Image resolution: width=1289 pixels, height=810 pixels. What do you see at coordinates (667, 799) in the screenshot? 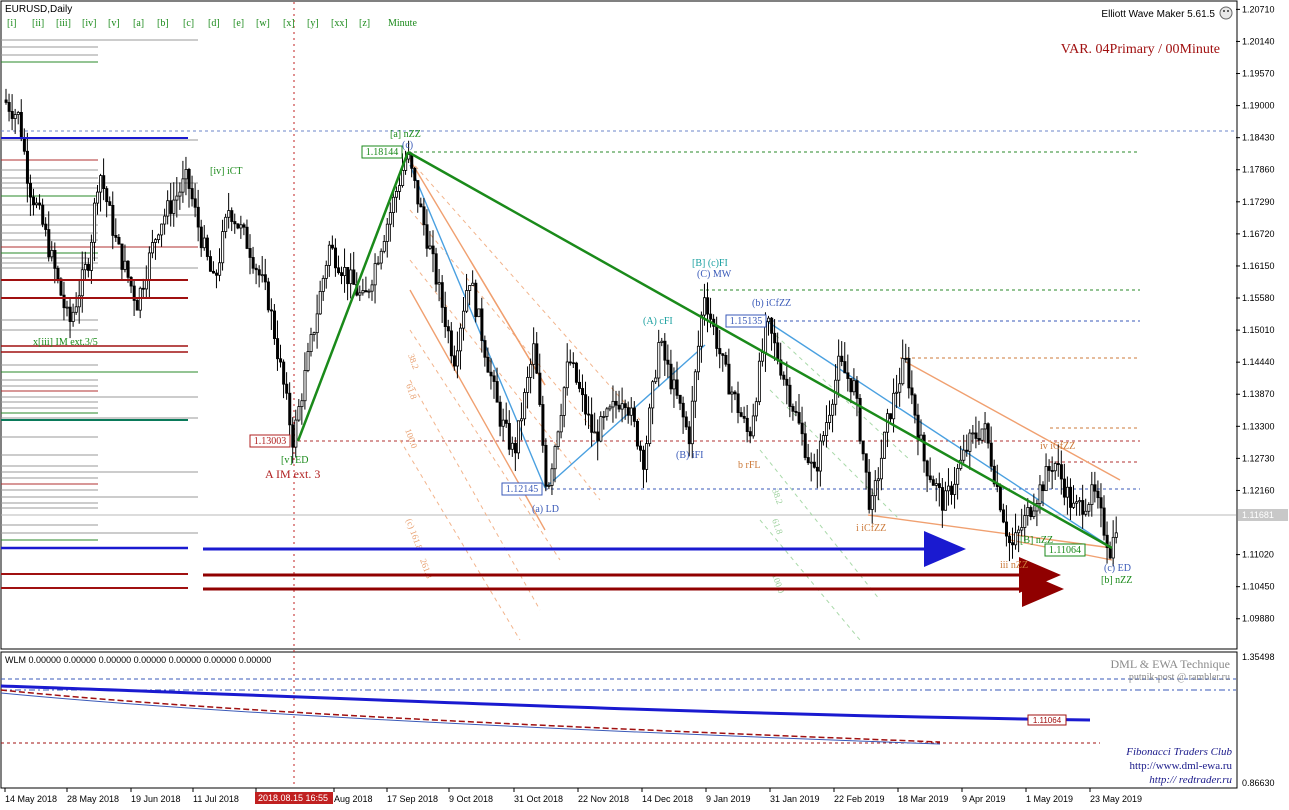
I see `date-tick-label: 14 Dec 2018` at bounding box center [667, 799].